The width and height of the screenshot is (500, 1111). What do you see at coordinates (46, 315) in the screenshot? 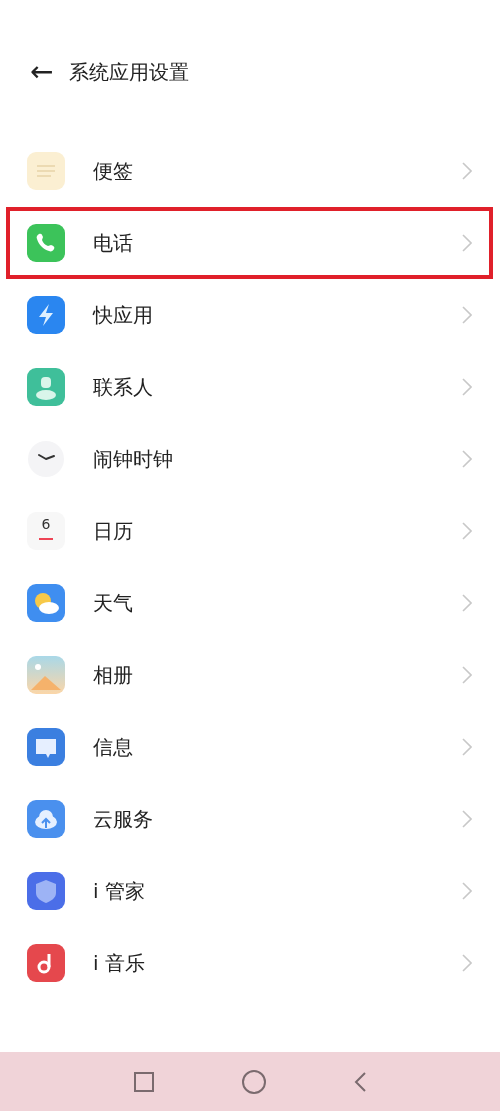
I see `lightning-icon` at bounding box center [46, 315].